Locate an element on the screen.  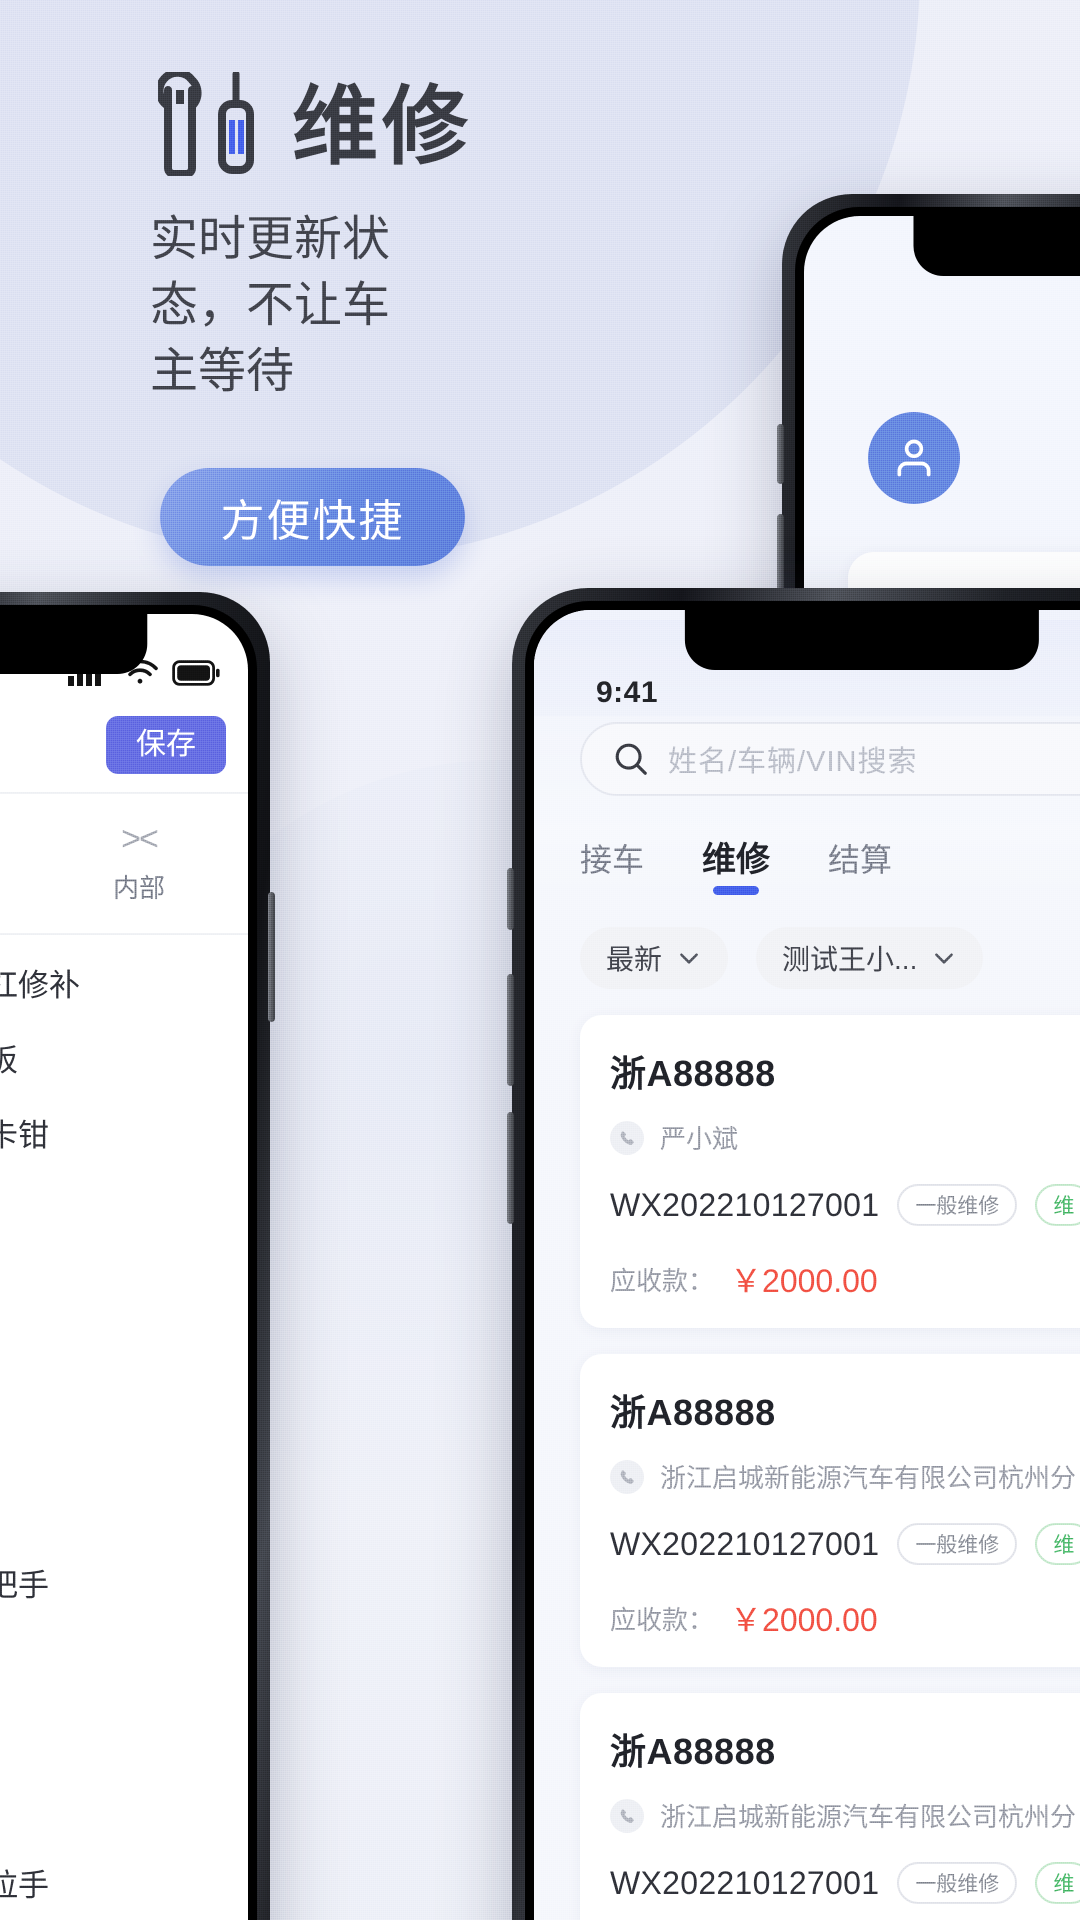
search-bar: 姓名/车辆/VIN搜索 is located at coordinates (830, 759).